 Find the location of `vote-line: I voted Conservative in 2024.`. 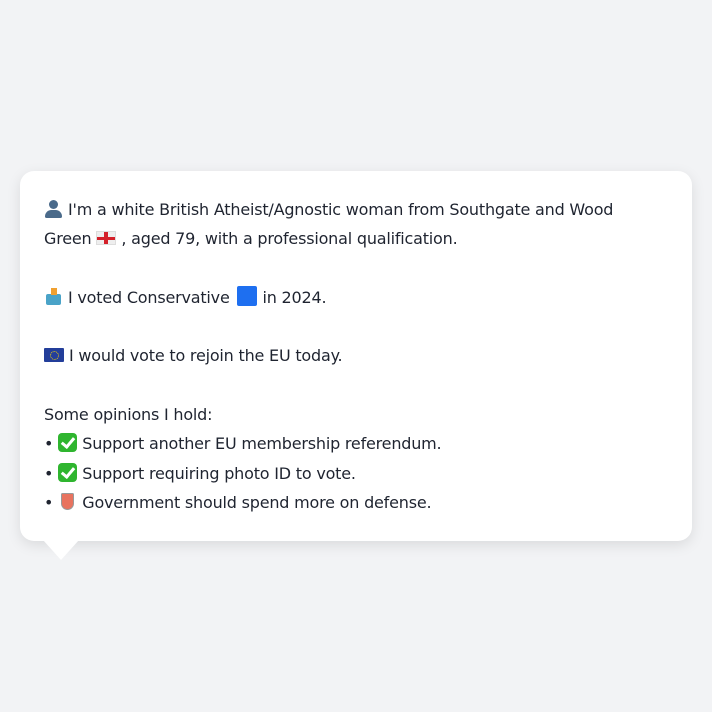

vote-line: I voted Conservative in 2024. is located at coordinates (356, 297).